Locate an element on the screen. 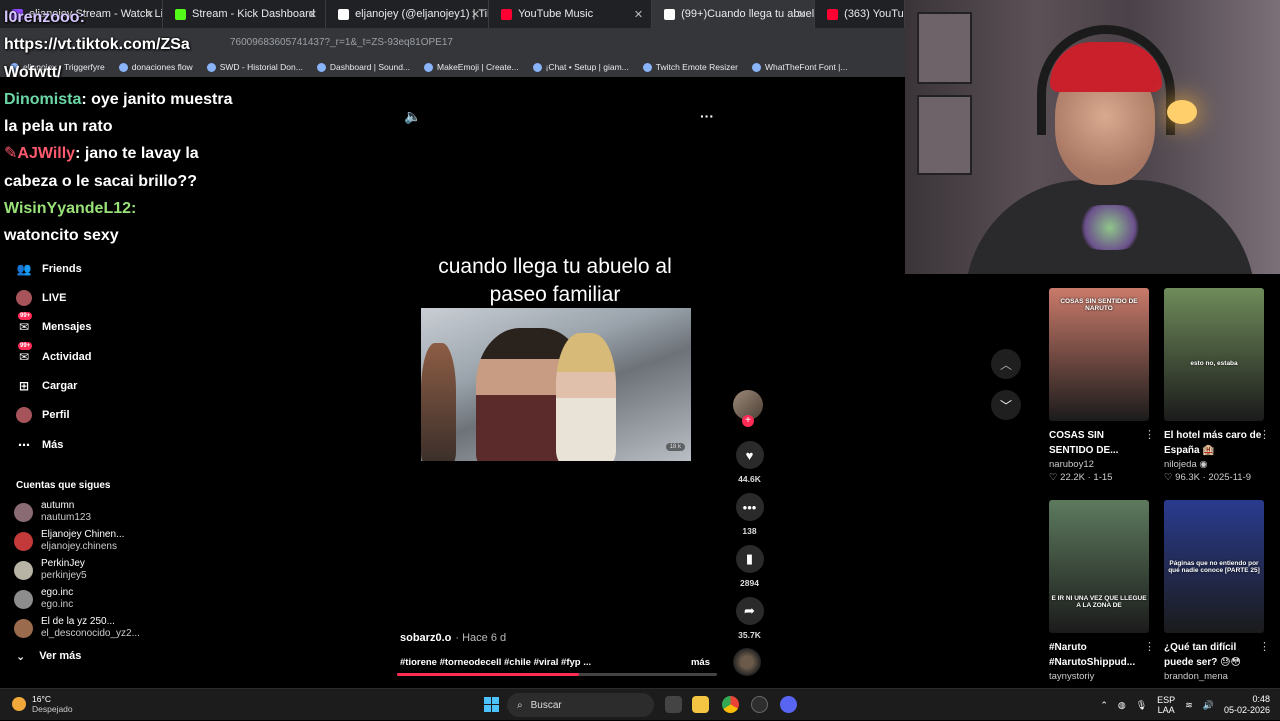 This screenshot has width=1280, height=721. like-action: ♥ 44.6K is located at coordinates (749, 462).